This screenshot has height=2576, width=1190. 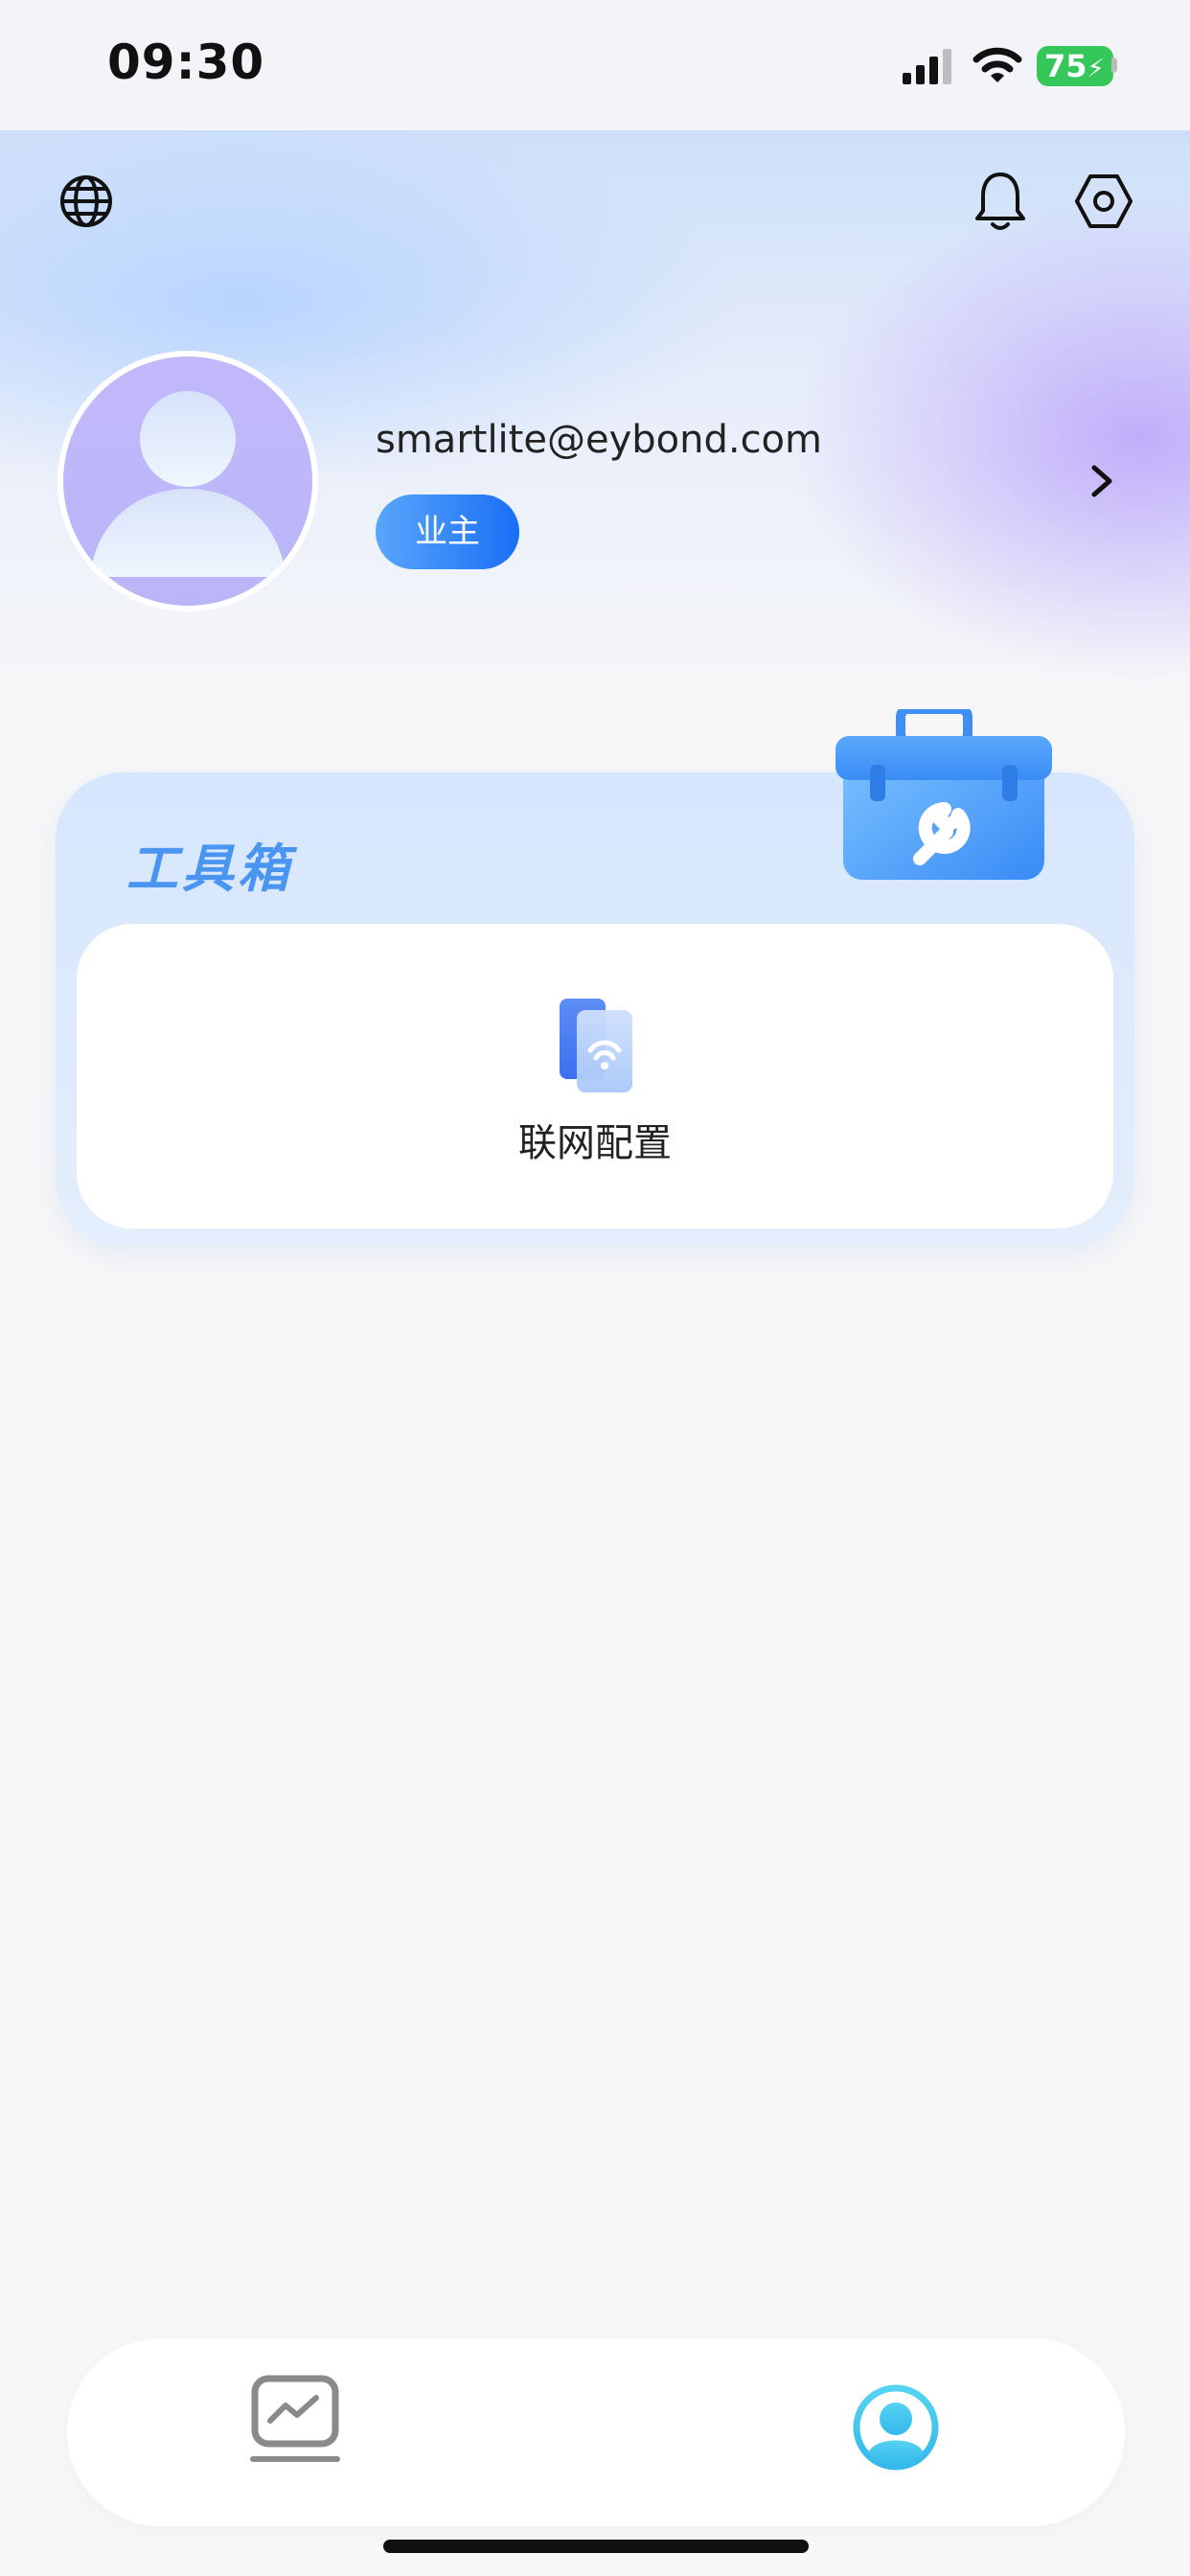 I want to click on role-badge: 业主, so click(x=448, y=531).